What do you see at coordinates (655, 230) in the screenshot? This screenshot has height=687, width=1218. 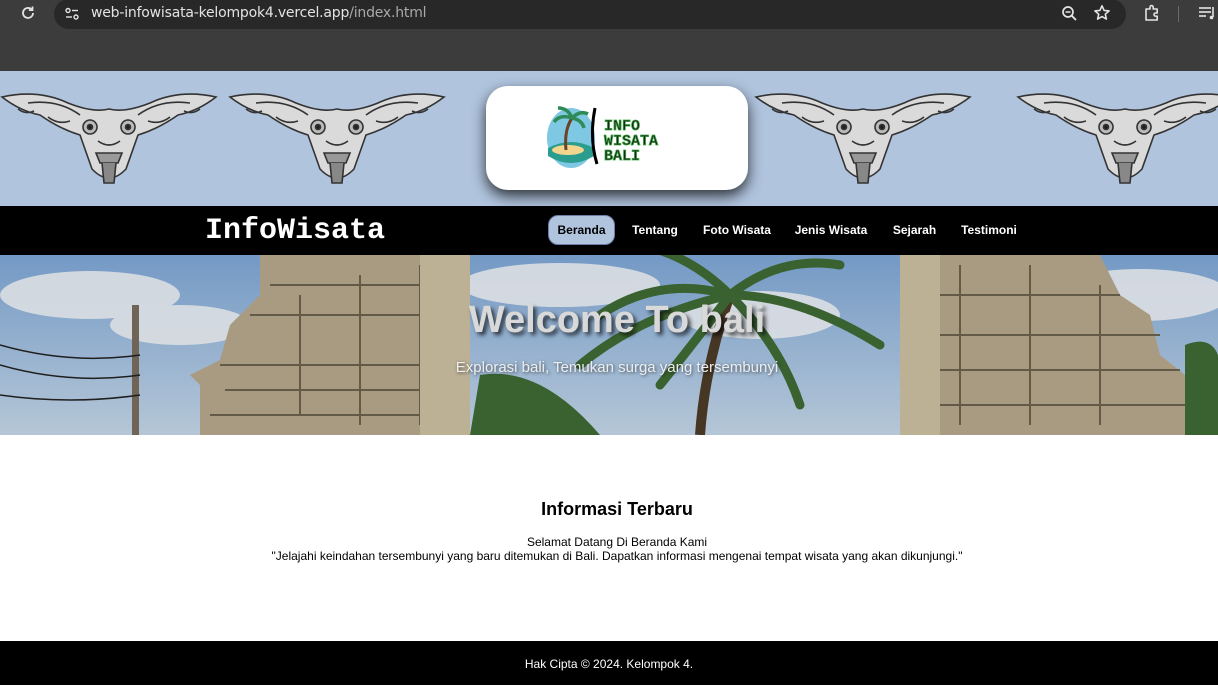 I see `nav-tentang: Tentang` at bounding box center [655, 230].